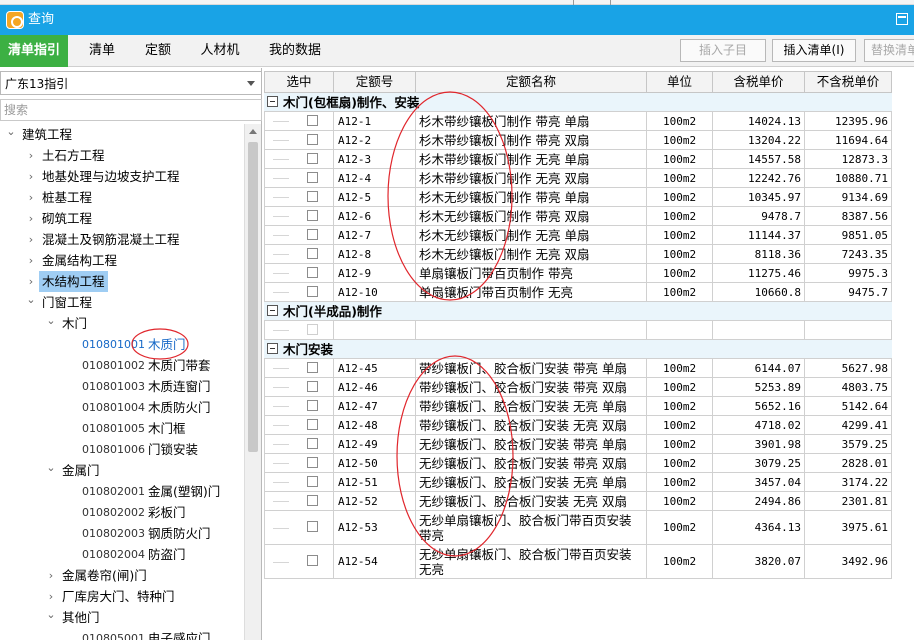 The height and width of the screenshot is (640, 914). Describe the element at coordinates (122, 281) in the screenshot. I see `tree-node: › 木结构工程` at that location.